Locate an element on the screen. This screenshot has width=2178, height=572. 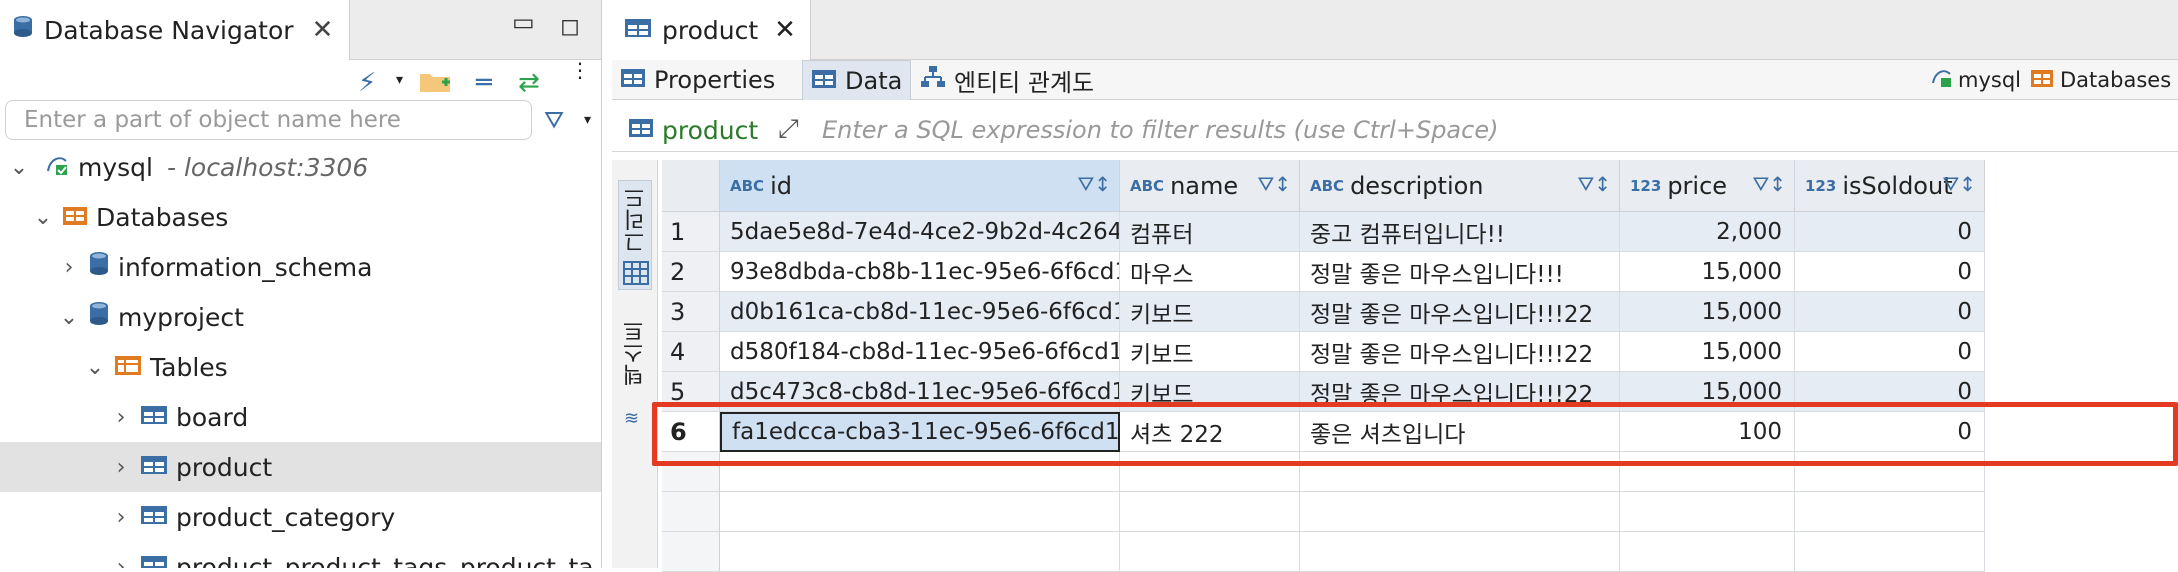
object-search-input: Enter a part of object name here is located at coordinates (268, 120).